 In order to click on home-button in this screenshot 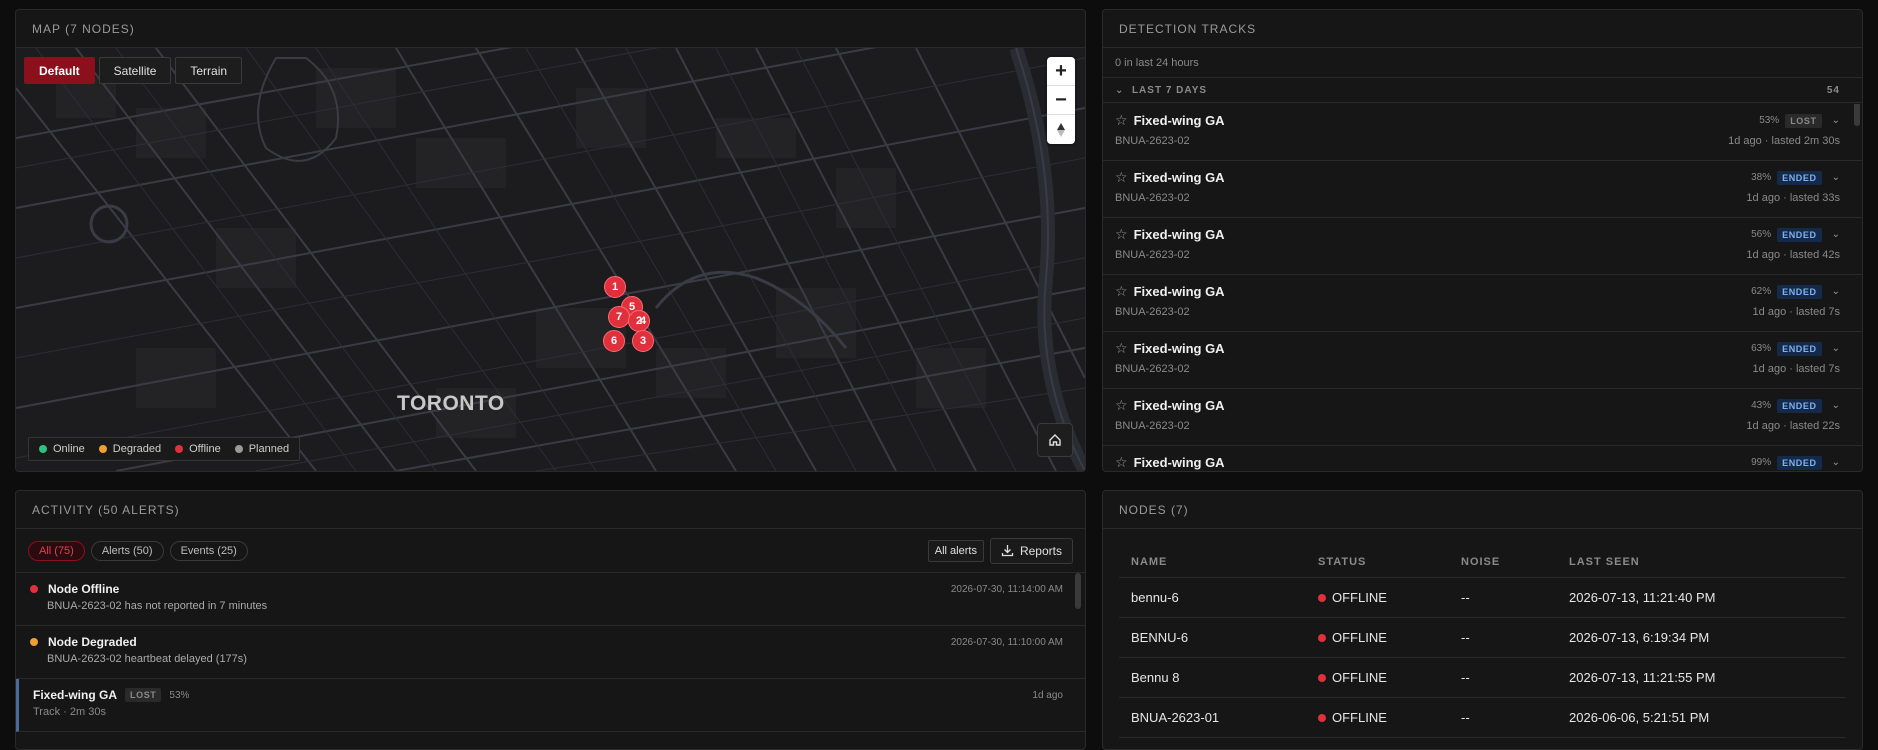, I will do `click(1055, 440)`.